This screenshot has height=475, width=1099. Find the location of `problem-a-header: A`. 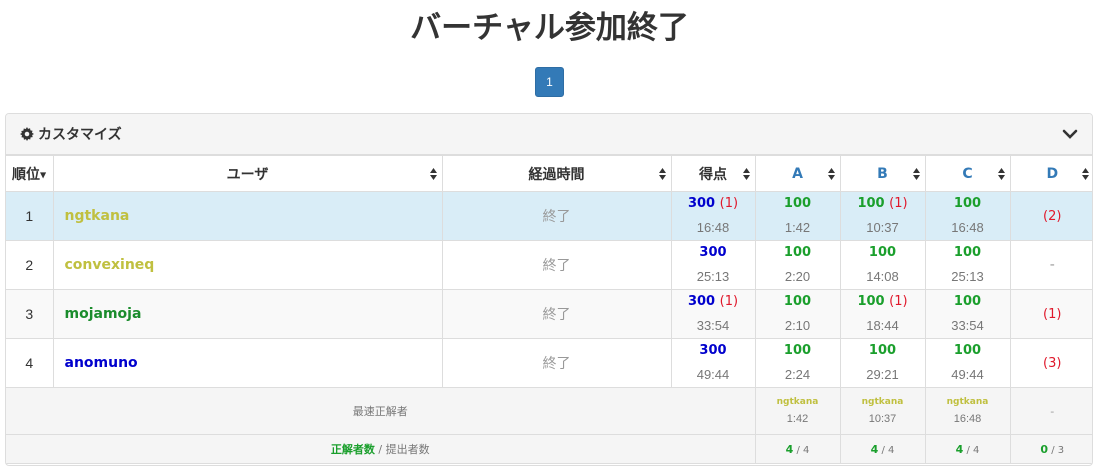

problem-a-header: A is located at coordinates (797, 173).